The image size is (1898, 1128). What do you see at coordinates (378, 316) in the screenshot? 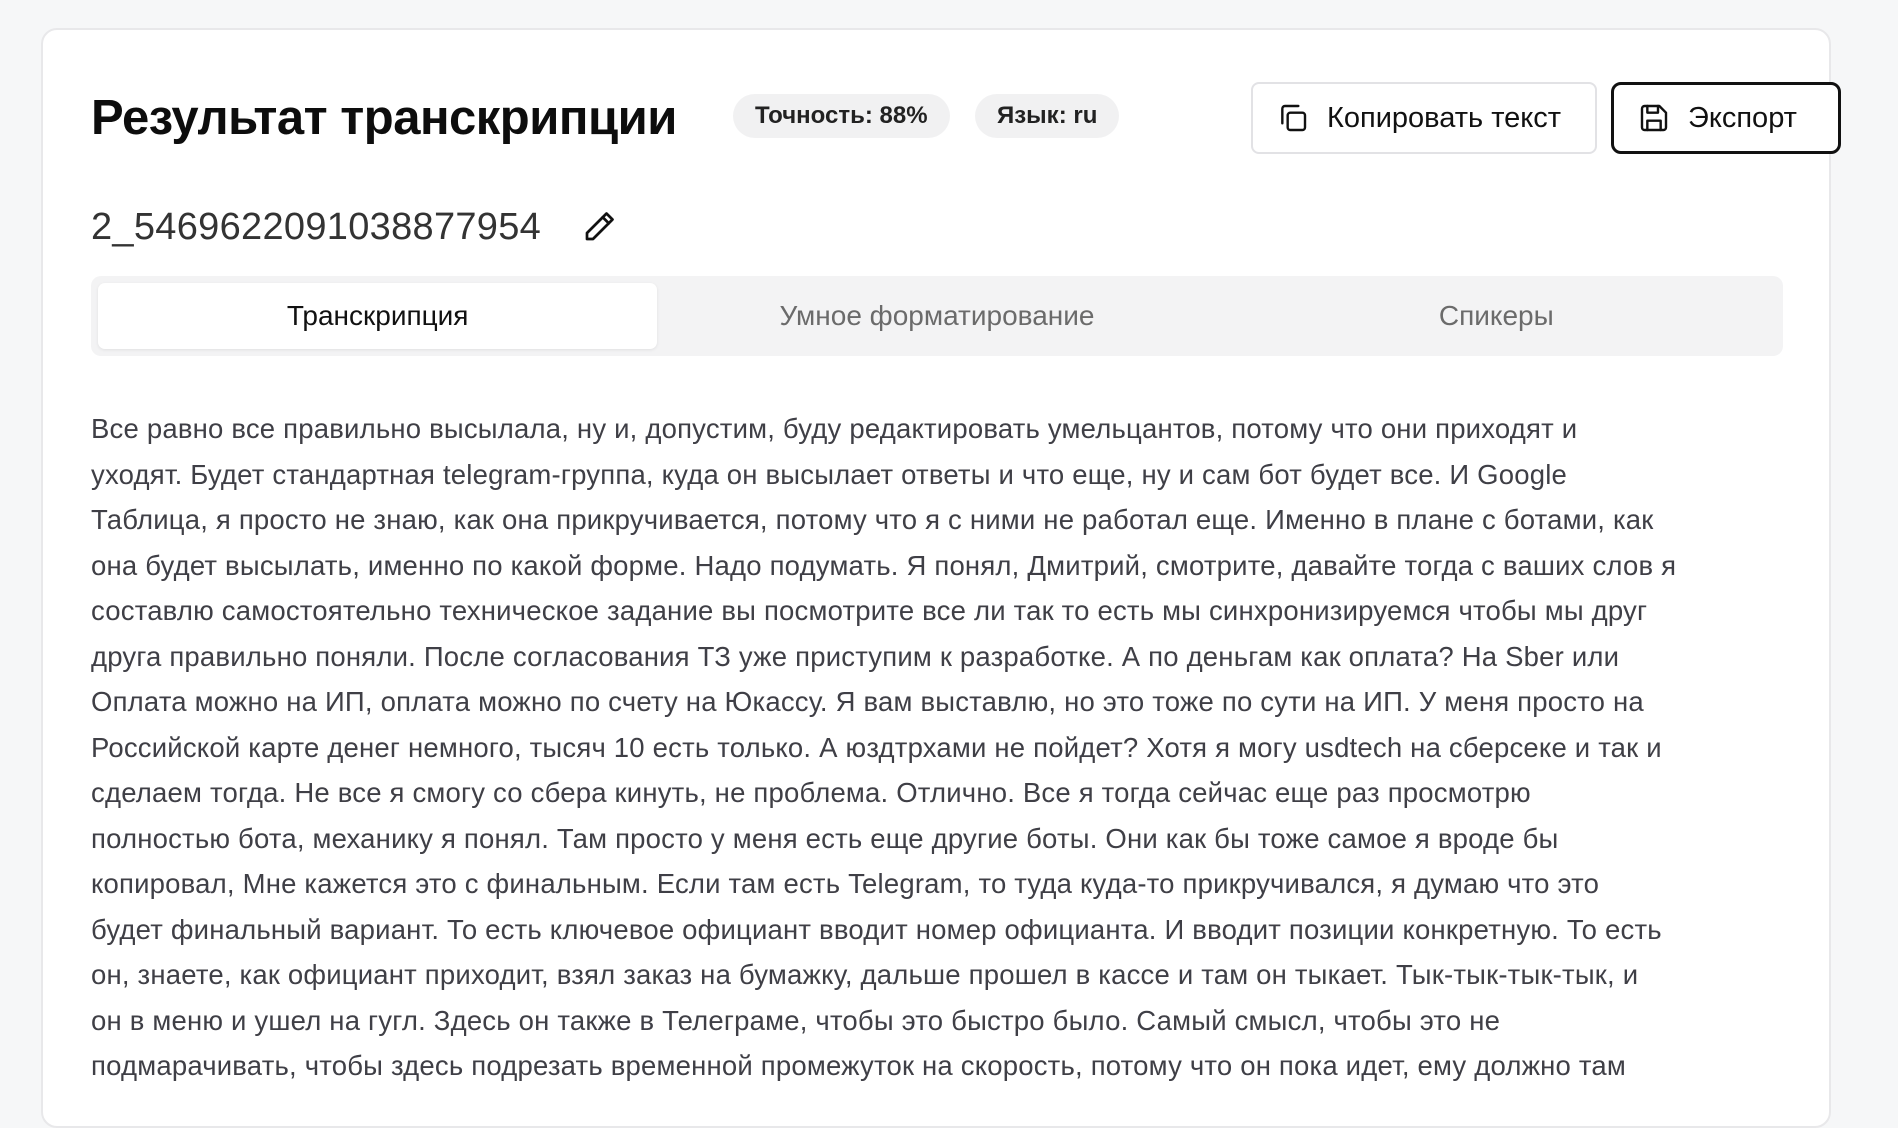
I see `tab-transcription: Транскрипция` at bounding box center [378, 316].